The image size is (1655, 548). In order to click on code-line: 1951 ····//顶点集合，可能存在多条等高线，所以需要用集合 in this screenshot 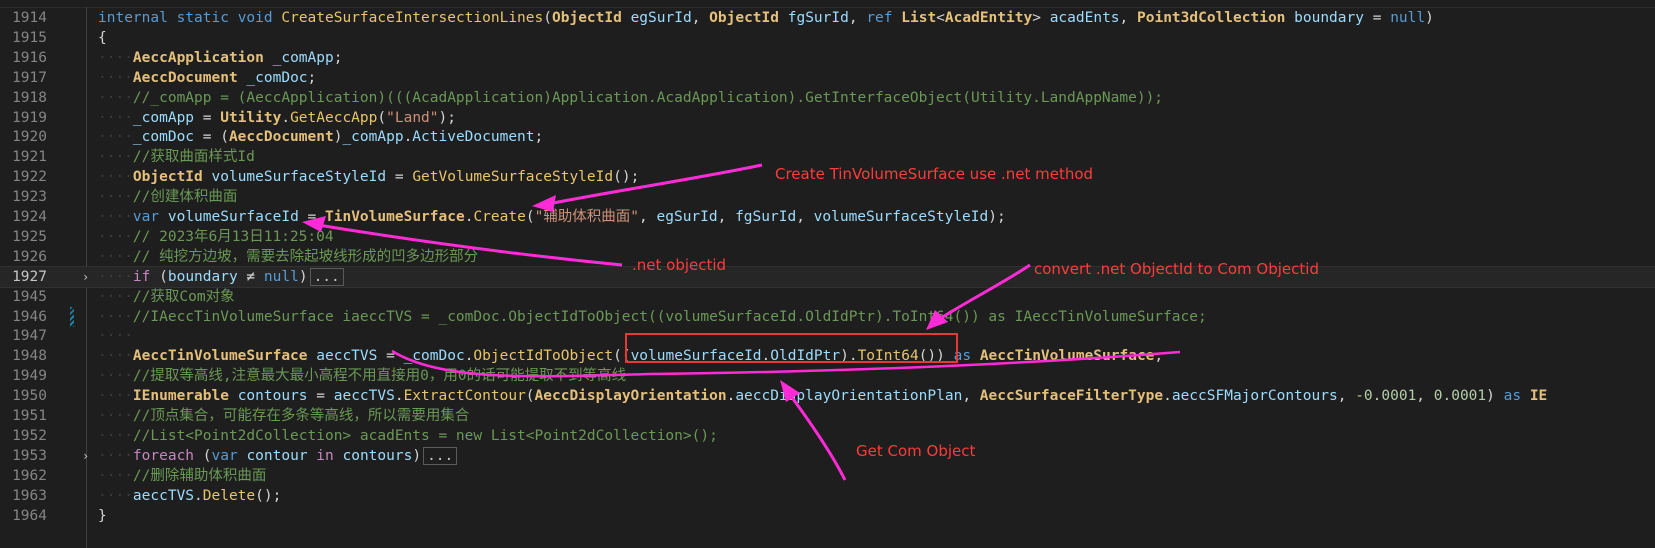, I will do `click(827, 416)`.